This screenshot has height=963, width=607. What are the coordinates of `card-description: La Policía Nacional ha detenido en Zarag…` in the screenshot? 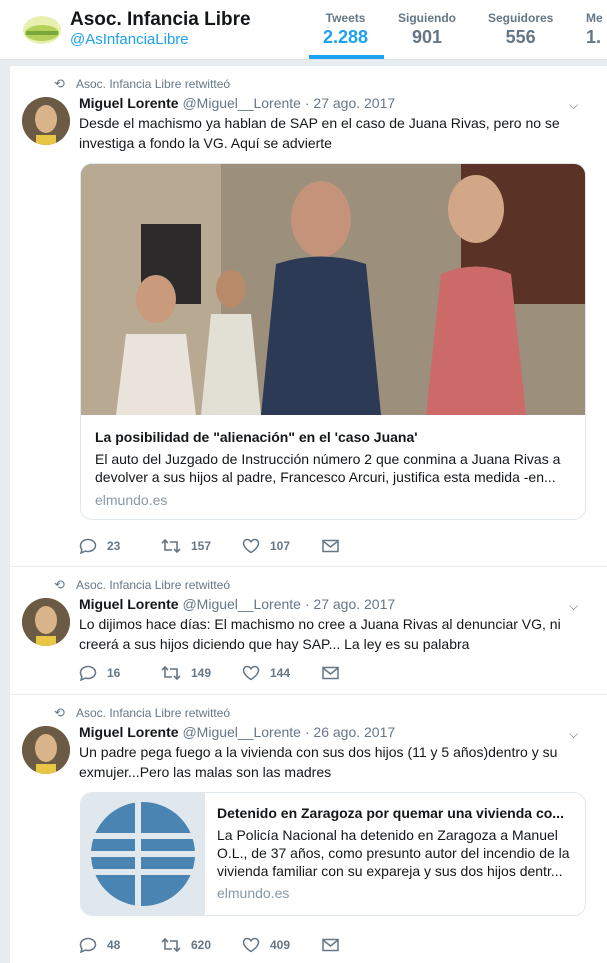 It's located at (393, 853).